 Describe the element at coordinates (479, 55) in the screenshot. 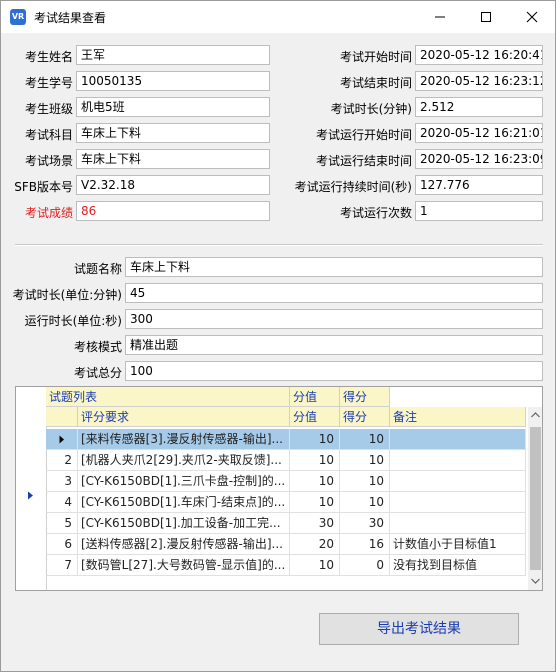

I see `exam-start-time-field: 2020-05-12 16:20:41` at that location.